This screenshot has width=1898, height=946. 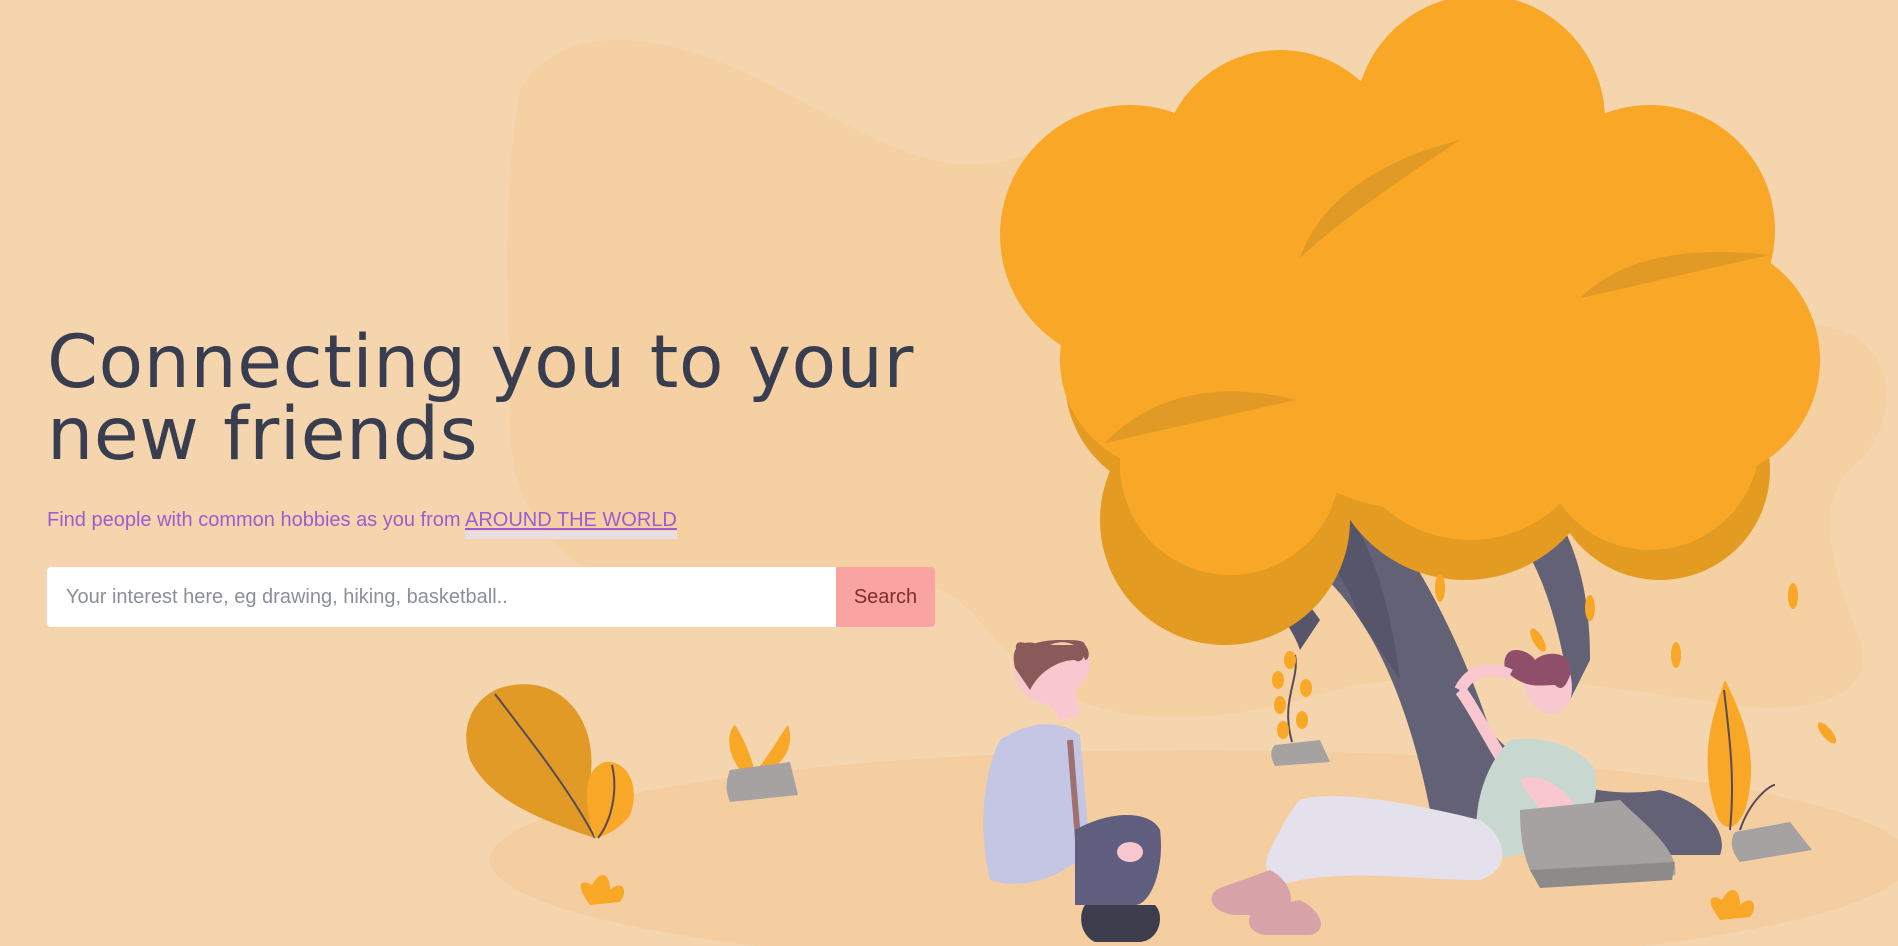 What do you see at coordinates (885, 597) in the screenshot?
I see `search-button: Search` at bounding box center [885, 597].